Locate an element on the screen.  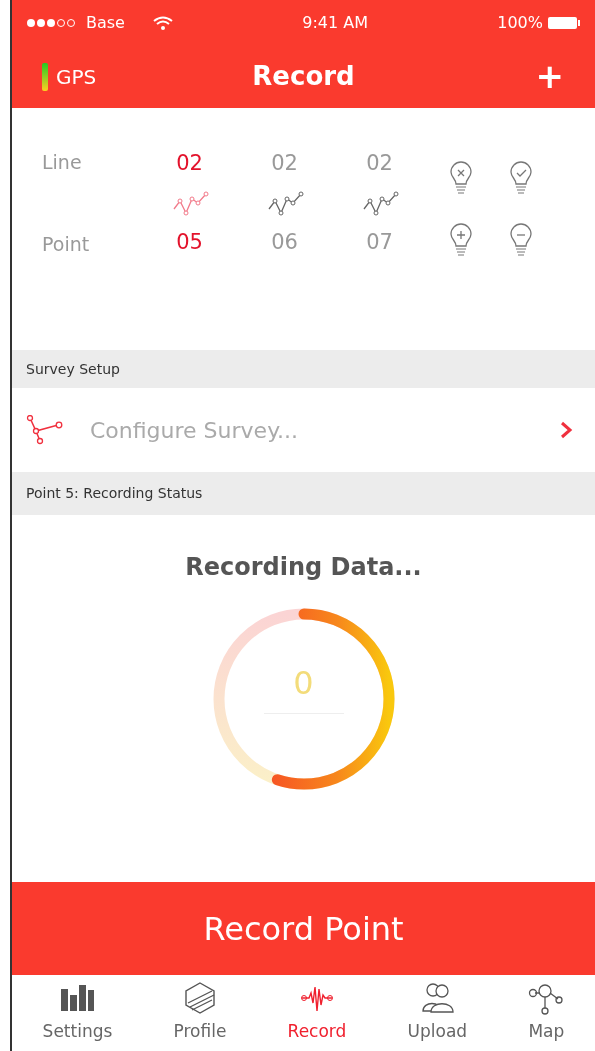
record-point-button: Record Point is located at coordinates (303, 928).